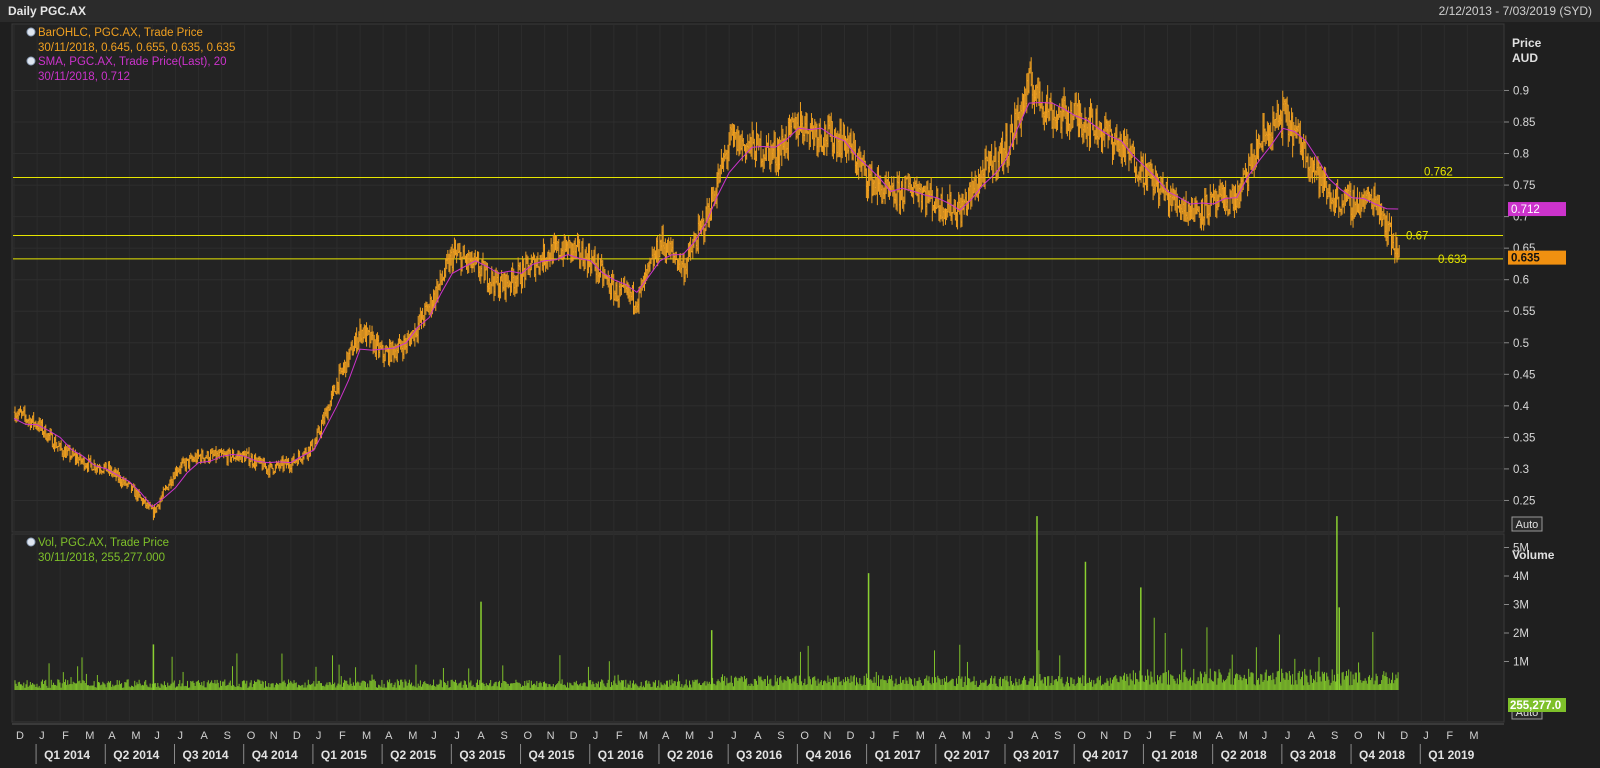 The height and width of the screenshot is (768, 1600). Describe the element at coordinates (205, 755) in the screenshot. I see `quarter-label: Q3 2014` at that location.